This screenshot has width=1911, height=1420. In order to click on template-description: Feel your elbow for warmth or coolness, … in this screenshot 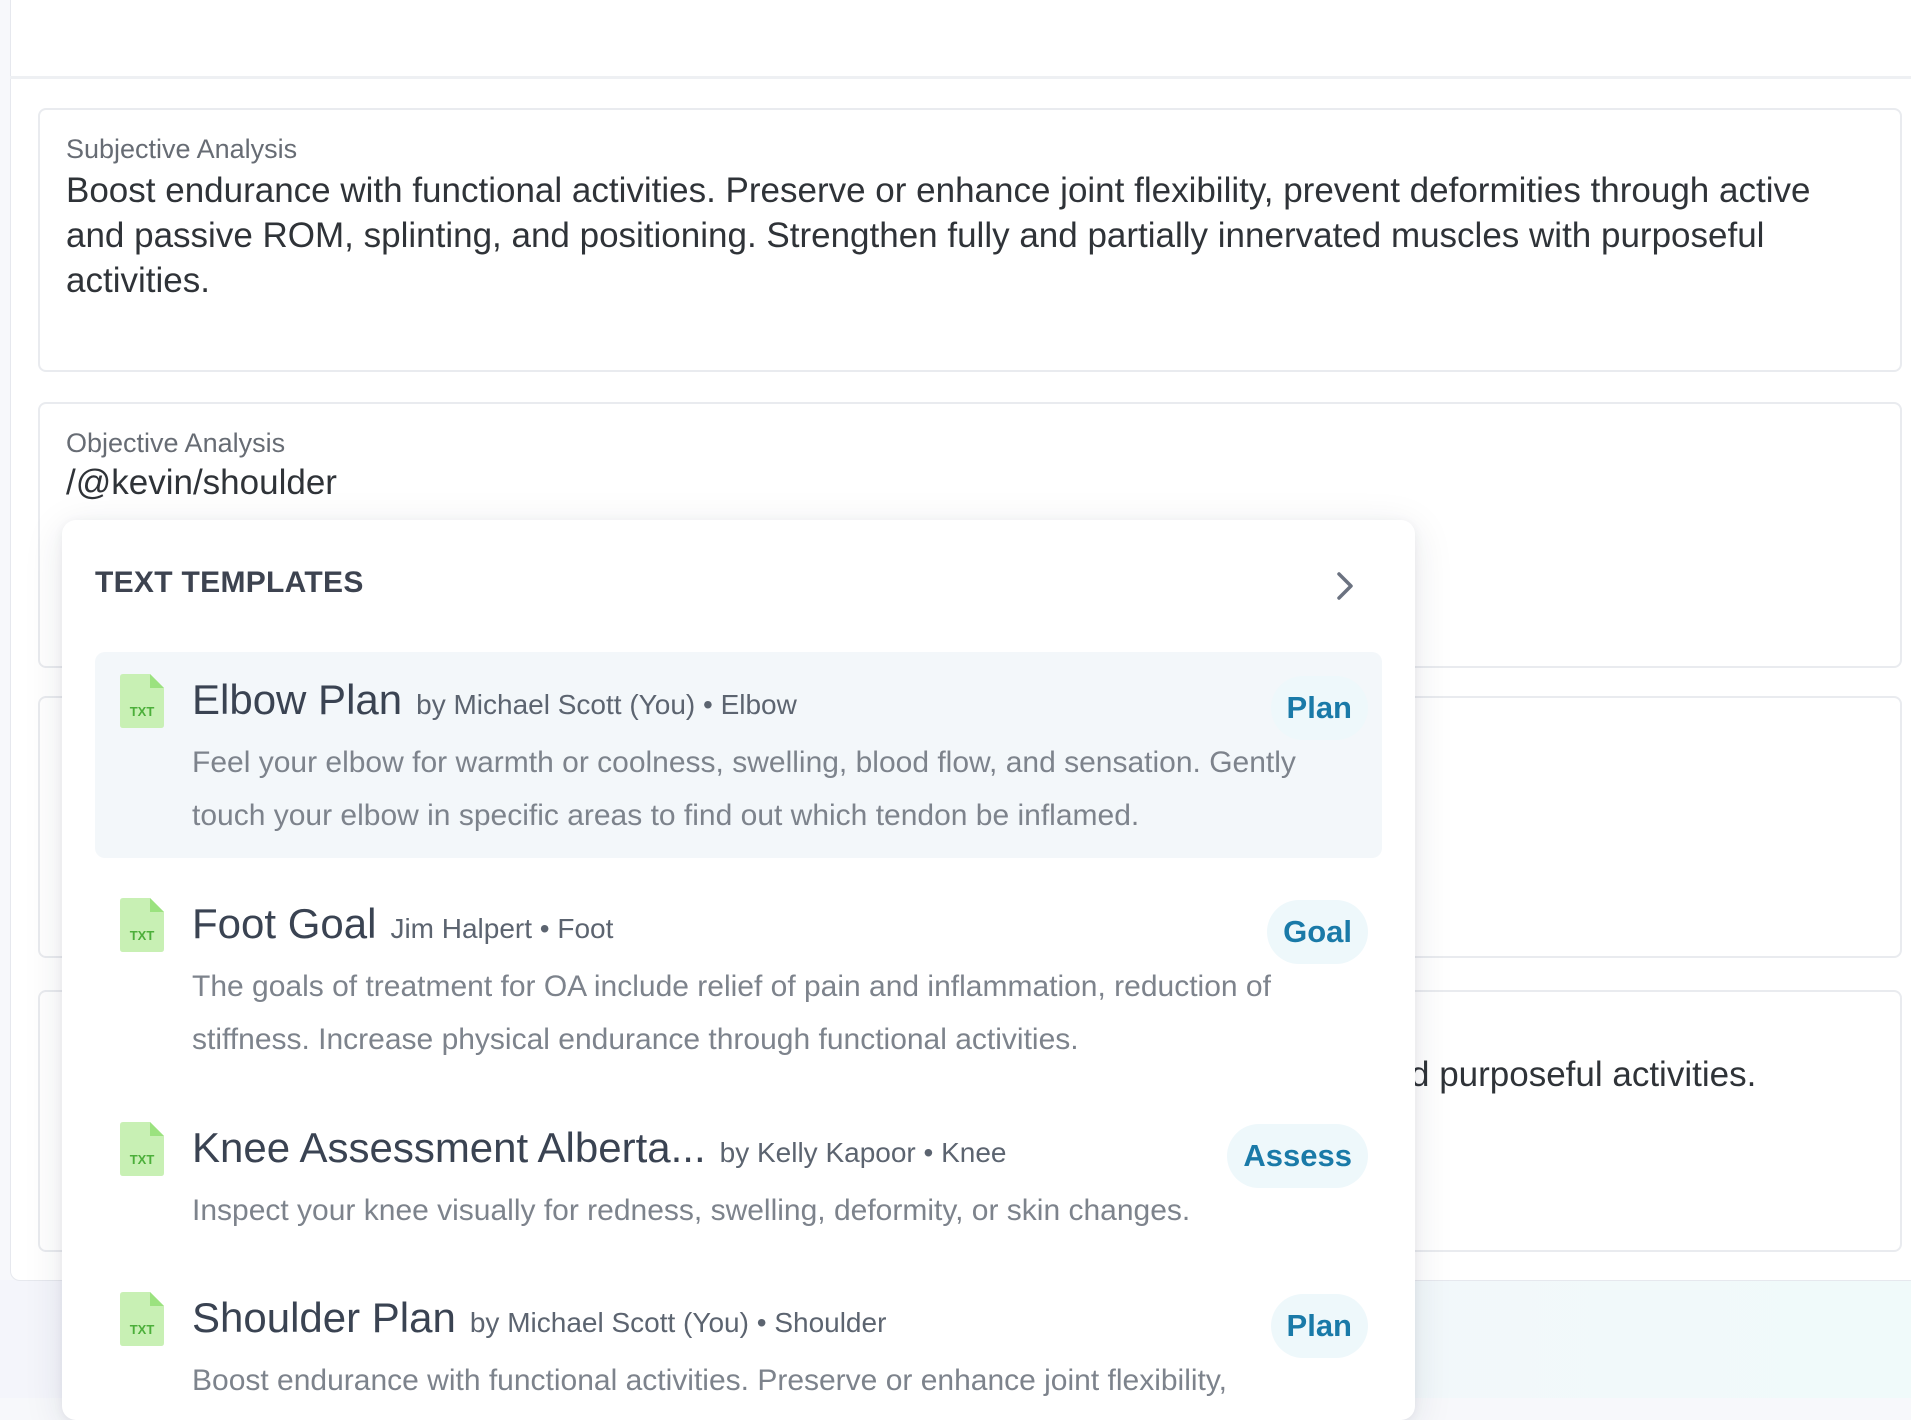, I will do `click(744, 789)`.